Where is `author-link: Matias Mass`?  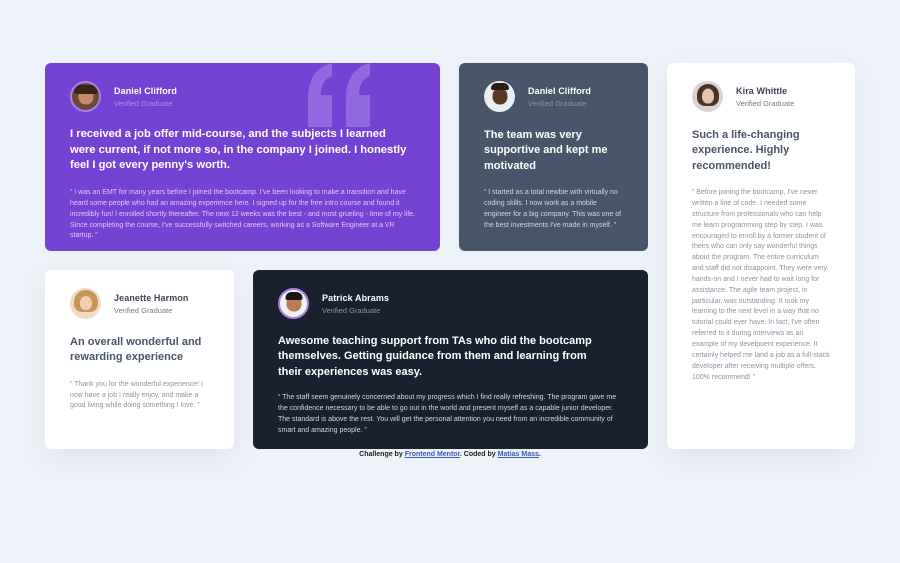
author-link: Matias Mass is located at coordinates (518, 454).